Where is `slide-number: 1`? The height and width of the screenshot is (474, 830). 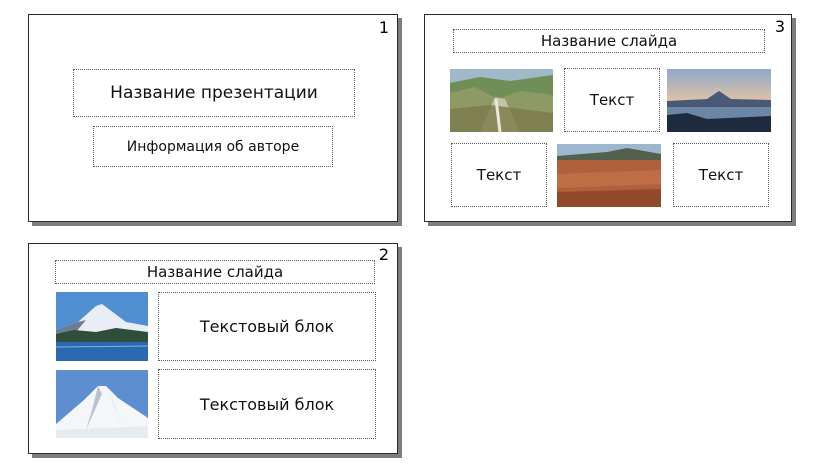
slide-number: 1 is located at coordinates (383, 27).